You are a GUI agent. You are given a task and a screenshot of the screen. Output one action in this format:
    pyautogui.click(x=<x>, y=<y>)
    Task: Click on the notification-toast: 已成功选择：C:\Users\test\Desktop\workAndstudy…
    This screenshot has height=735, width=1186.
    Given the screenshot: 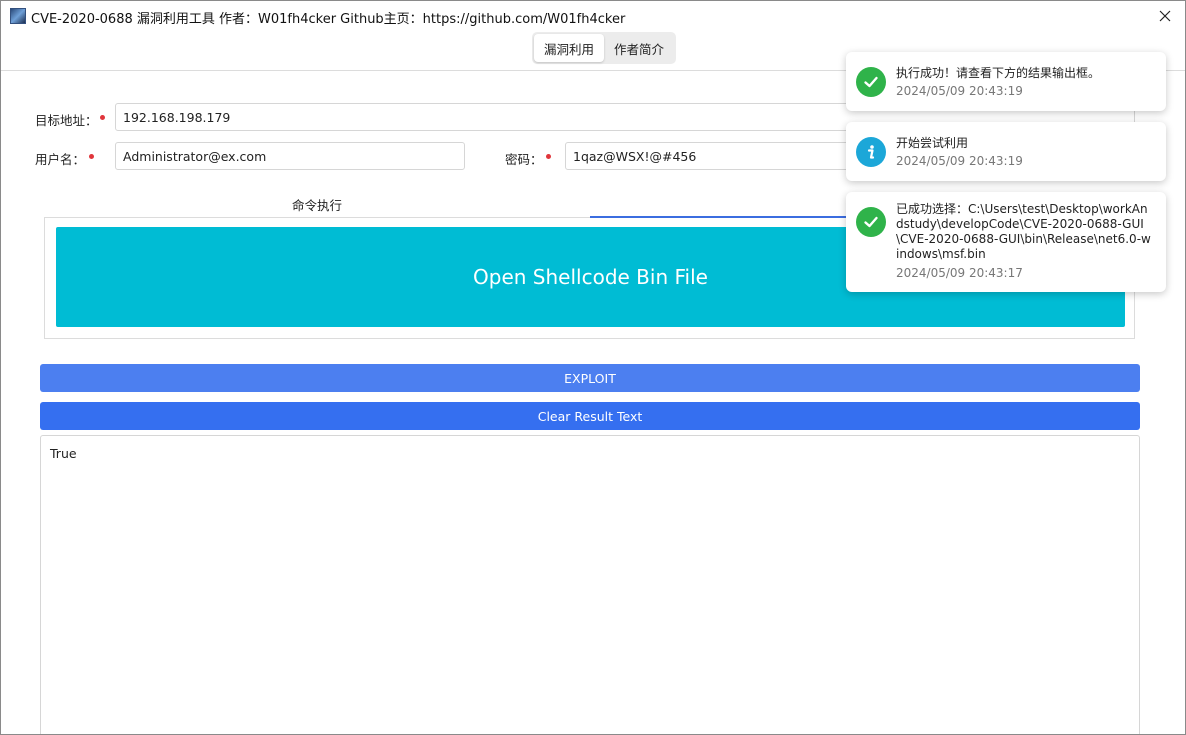 What is the action you would take?
    pyautogui.click(x=1006, y=242)
    